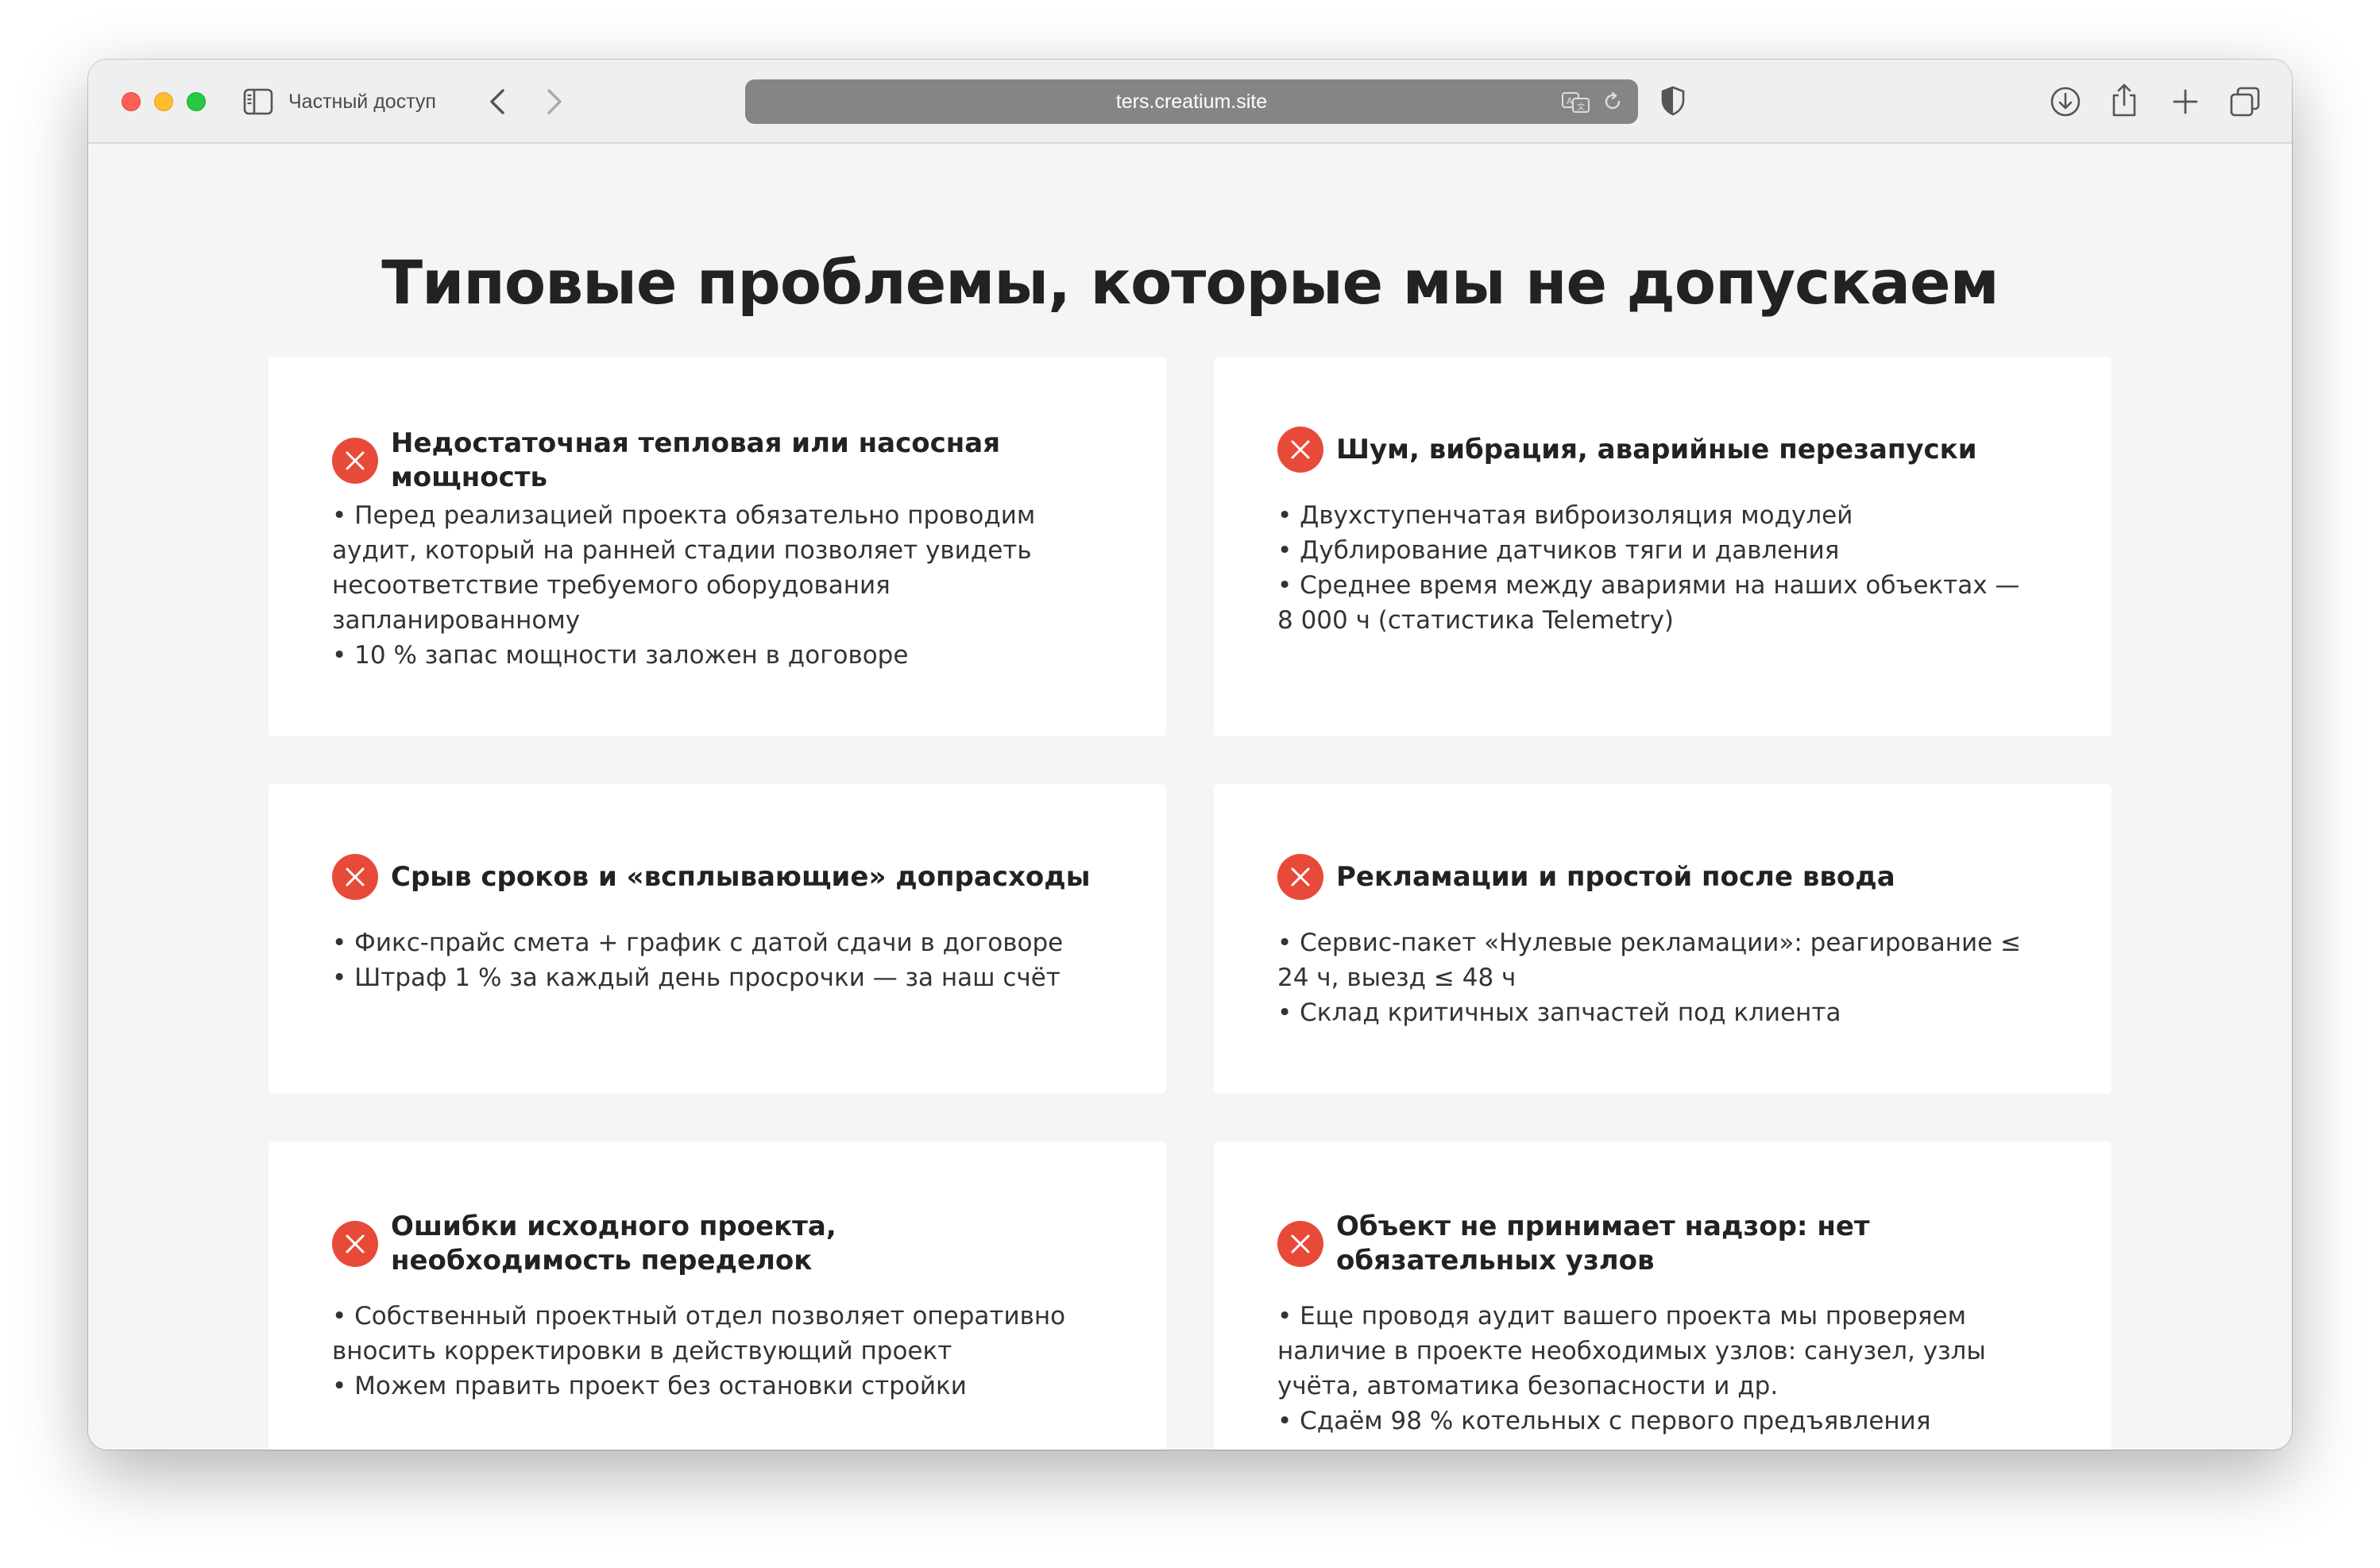  I want to click on card-bullet: • Двухступенчатая виброизоляция модулей, so click(1565, 515).